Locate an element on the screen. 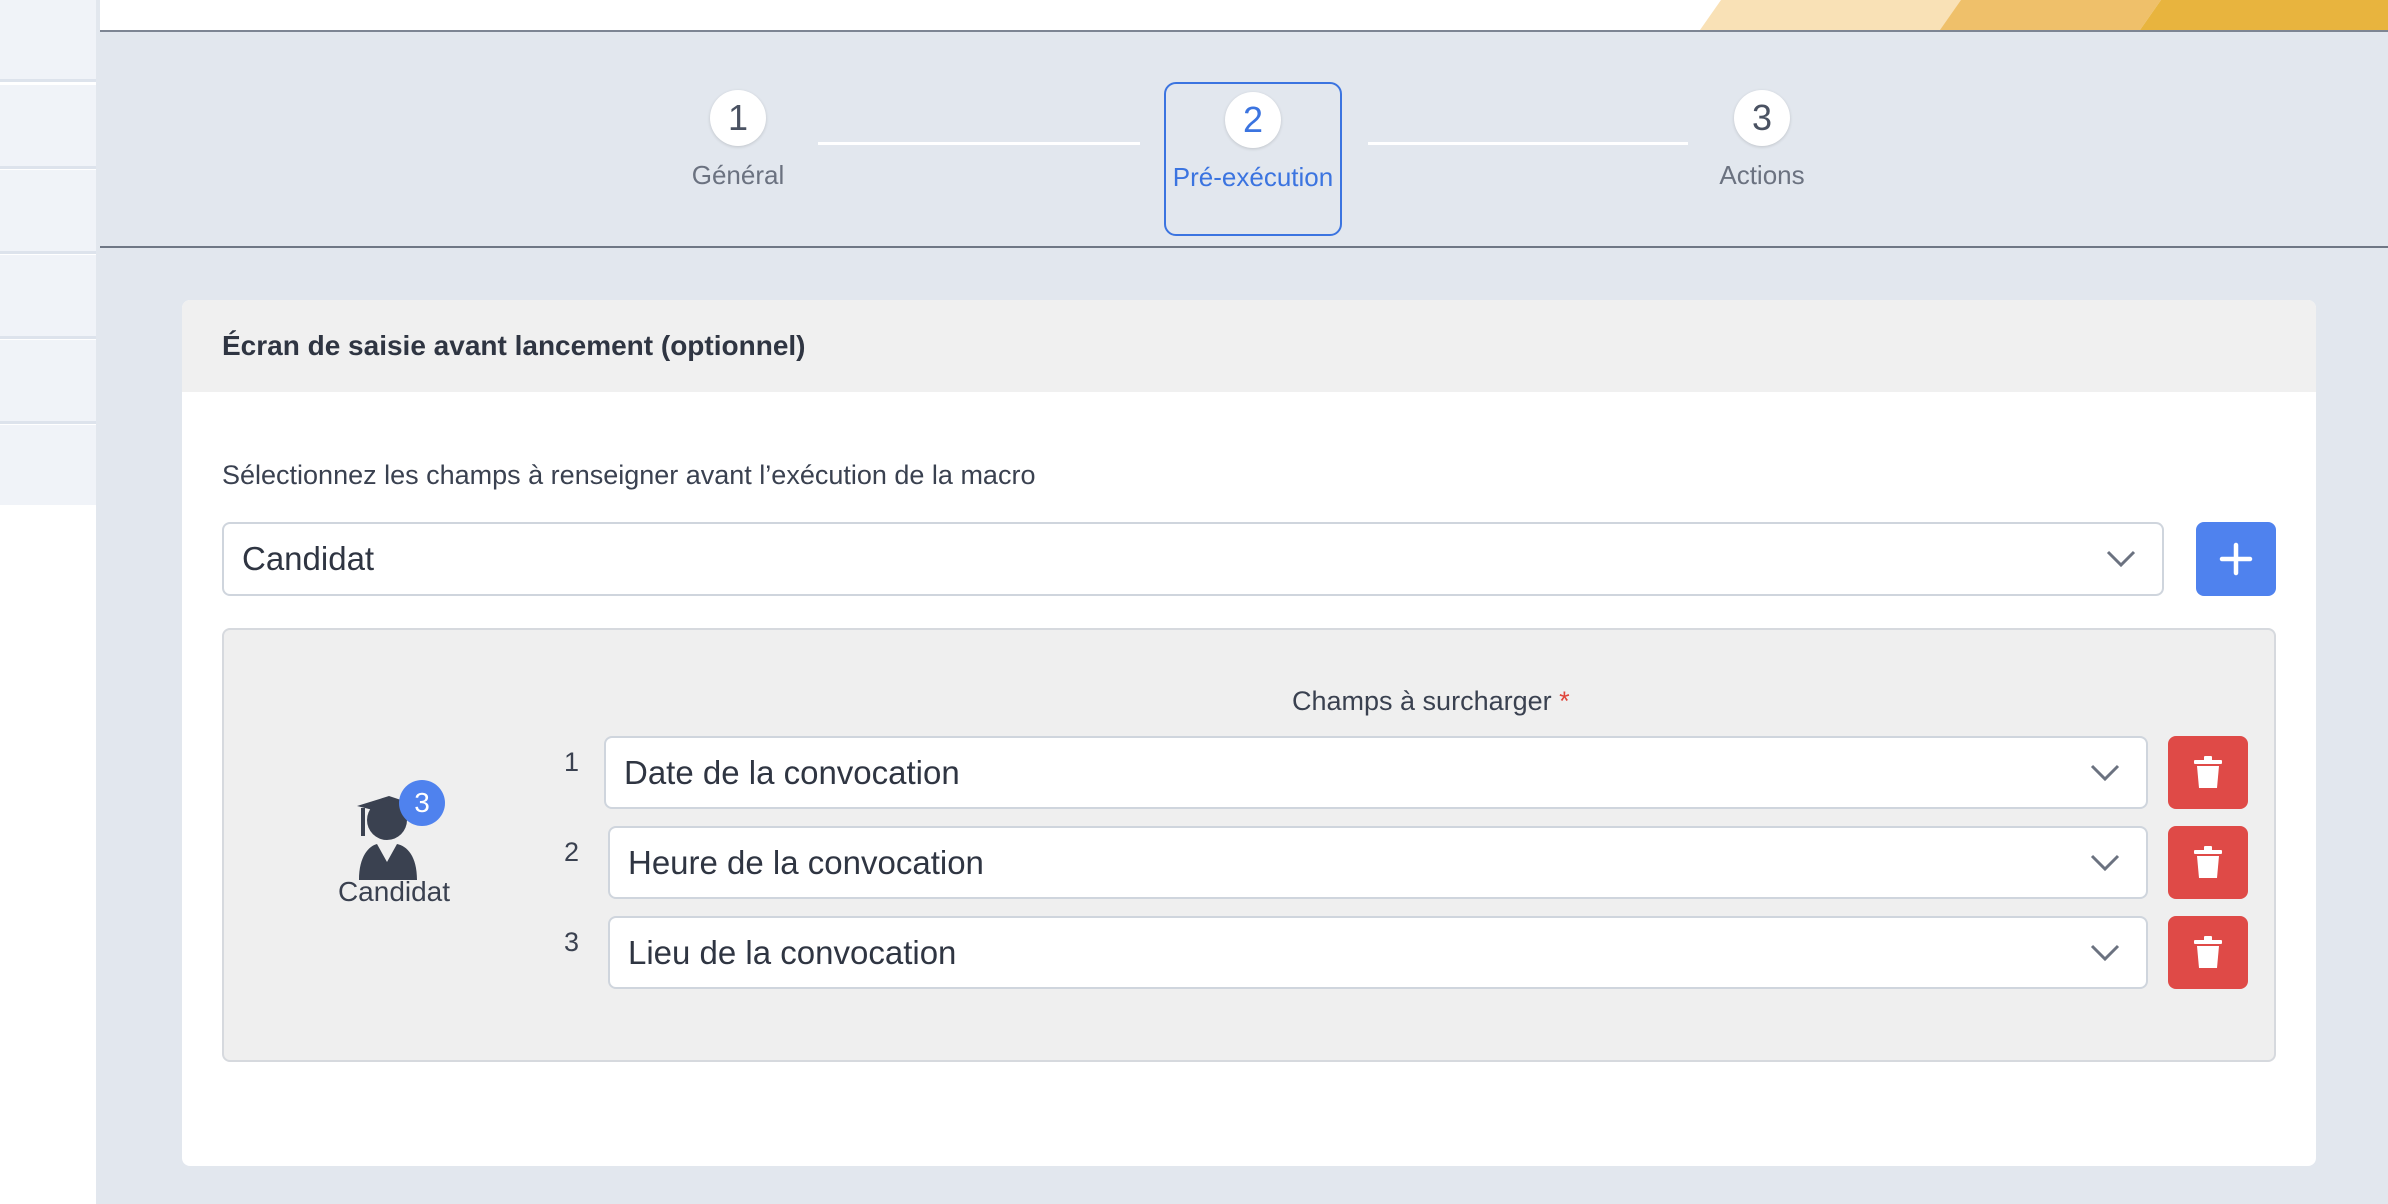 The height and width of the screenshot is (1204, 2388). fields-label: Champs à surcharger * is located at coordinates (1431, 701).